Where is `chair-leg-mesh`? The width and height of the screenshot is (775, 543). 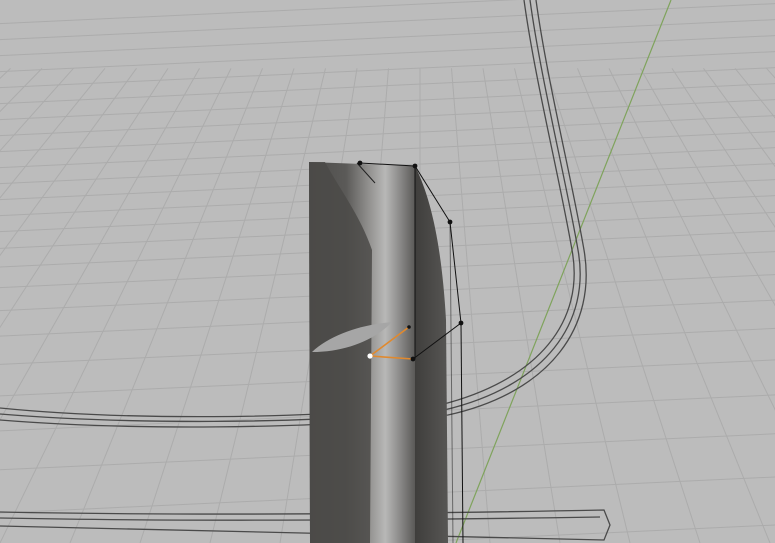 chair-leg-mesh is located at coordinates (378, 352).